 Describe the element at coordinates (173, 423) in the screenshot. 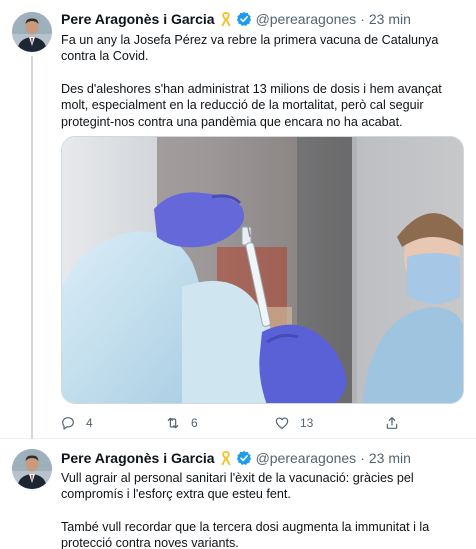

I see `retweet-icon` at that location.